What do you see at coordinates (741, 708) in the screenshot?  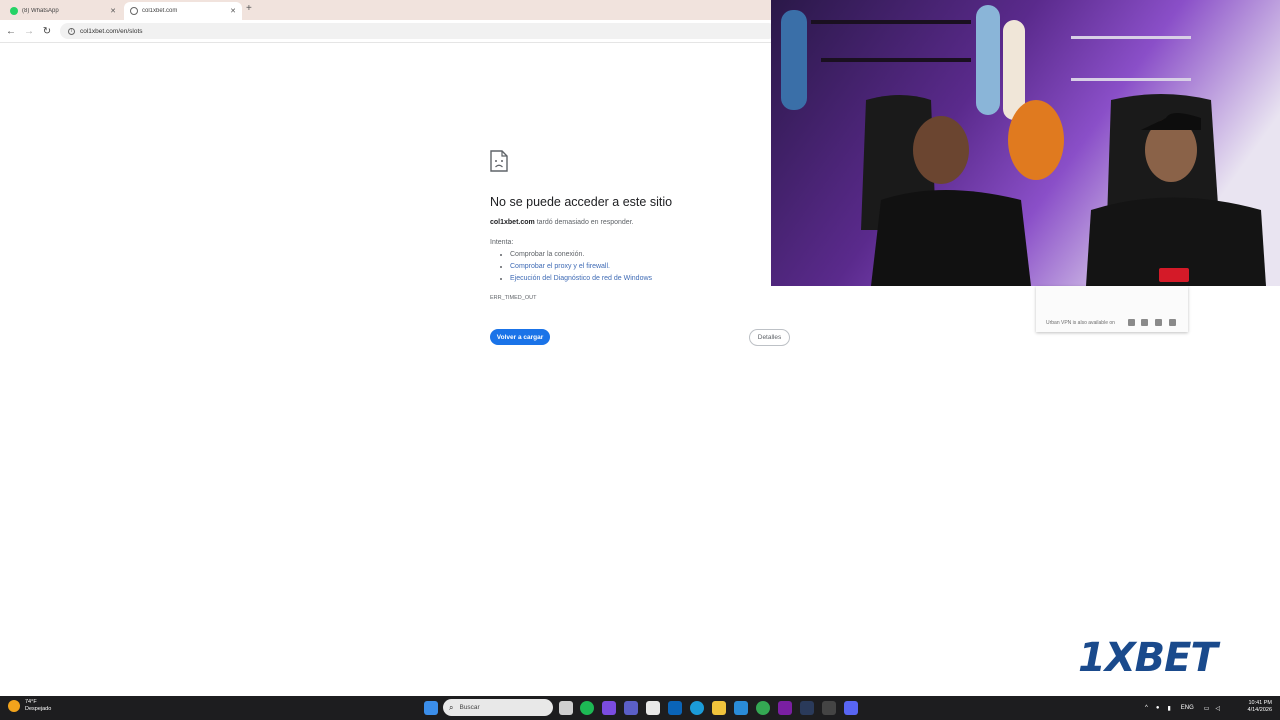 I see `photos-icon` at bounding box center [741, 708].